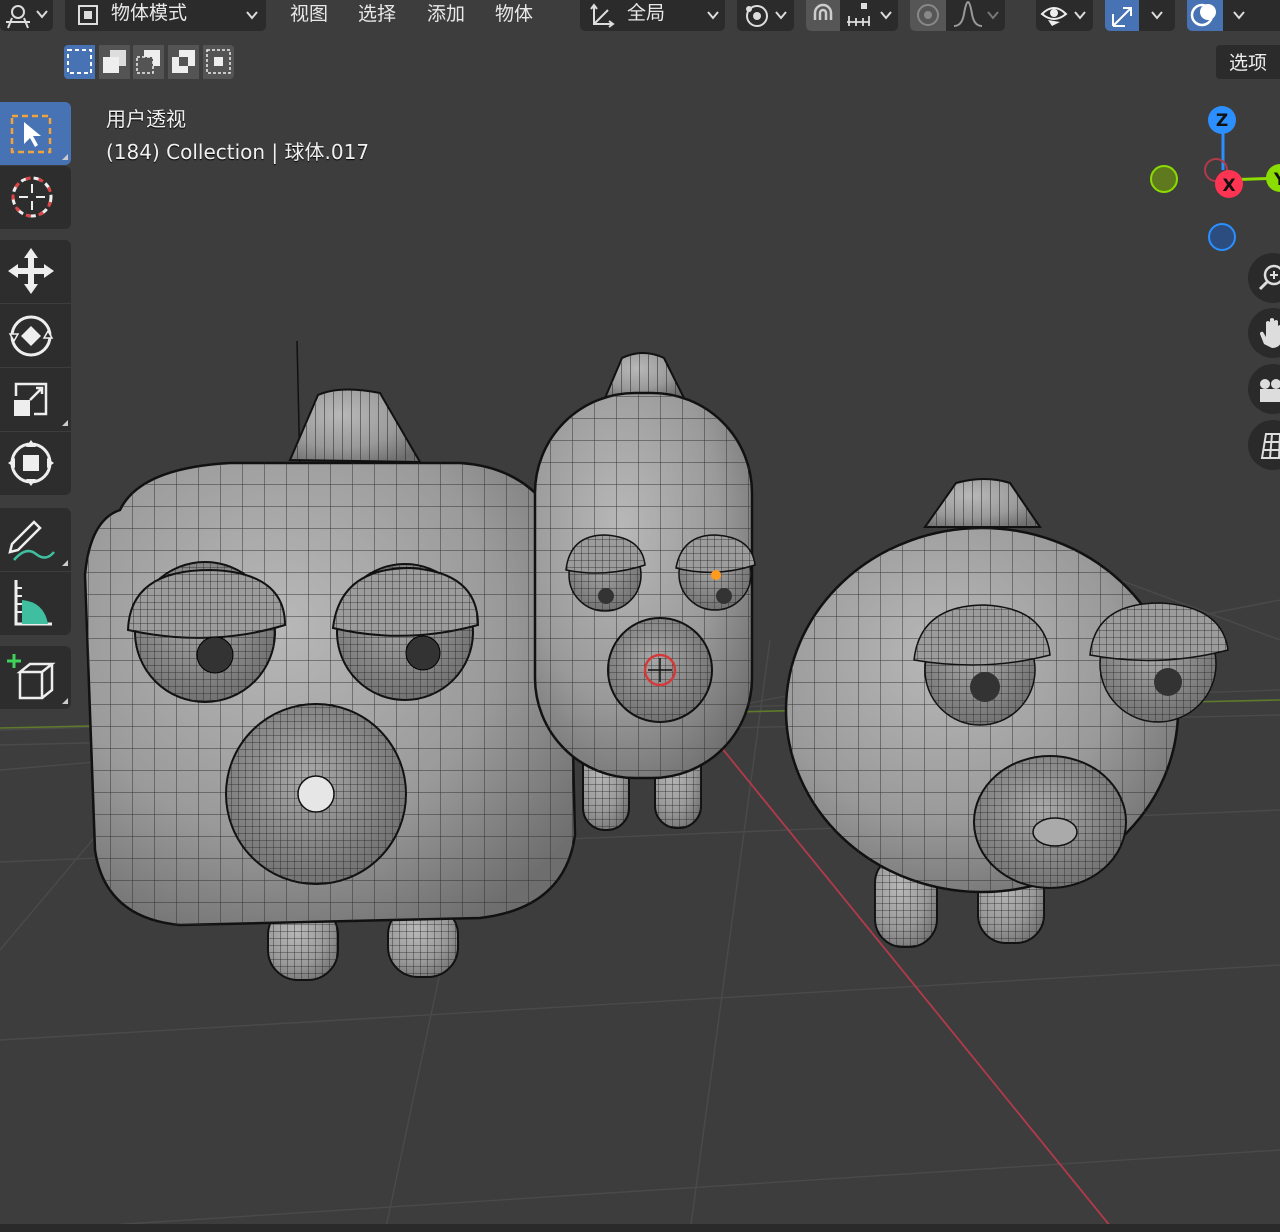  I want to click on viewport-header: 物体模式 视图 选择 添加 物体 全局, so click(640, 16).